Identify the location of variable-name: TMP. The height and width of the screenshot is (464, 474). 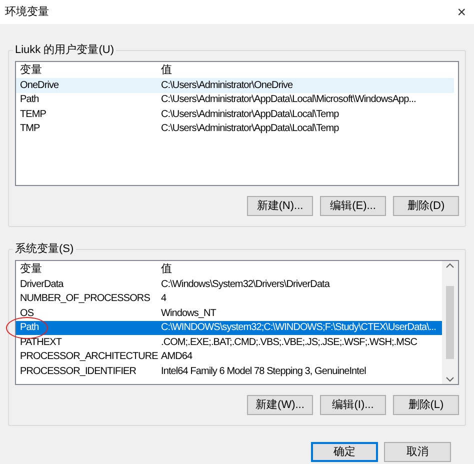
(30, 129).